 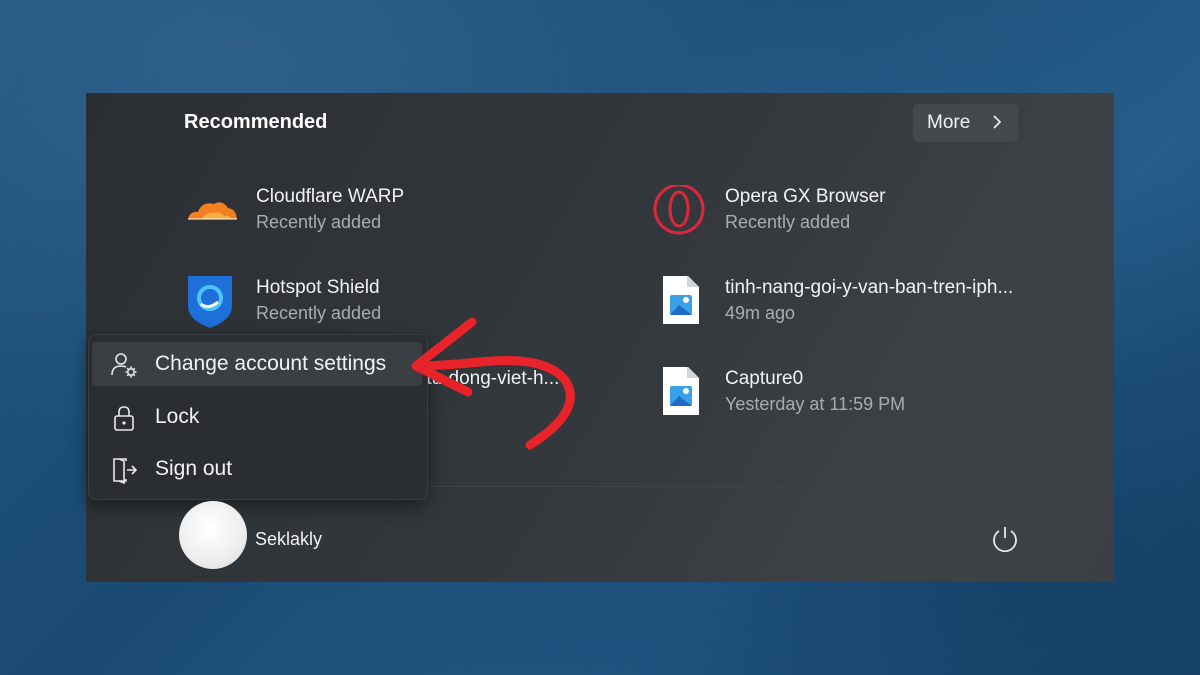 What do you see at coordinates (256, 122) in the screenshot?
I see `recommended-title: Recommended` at bounding box center [256, 122].